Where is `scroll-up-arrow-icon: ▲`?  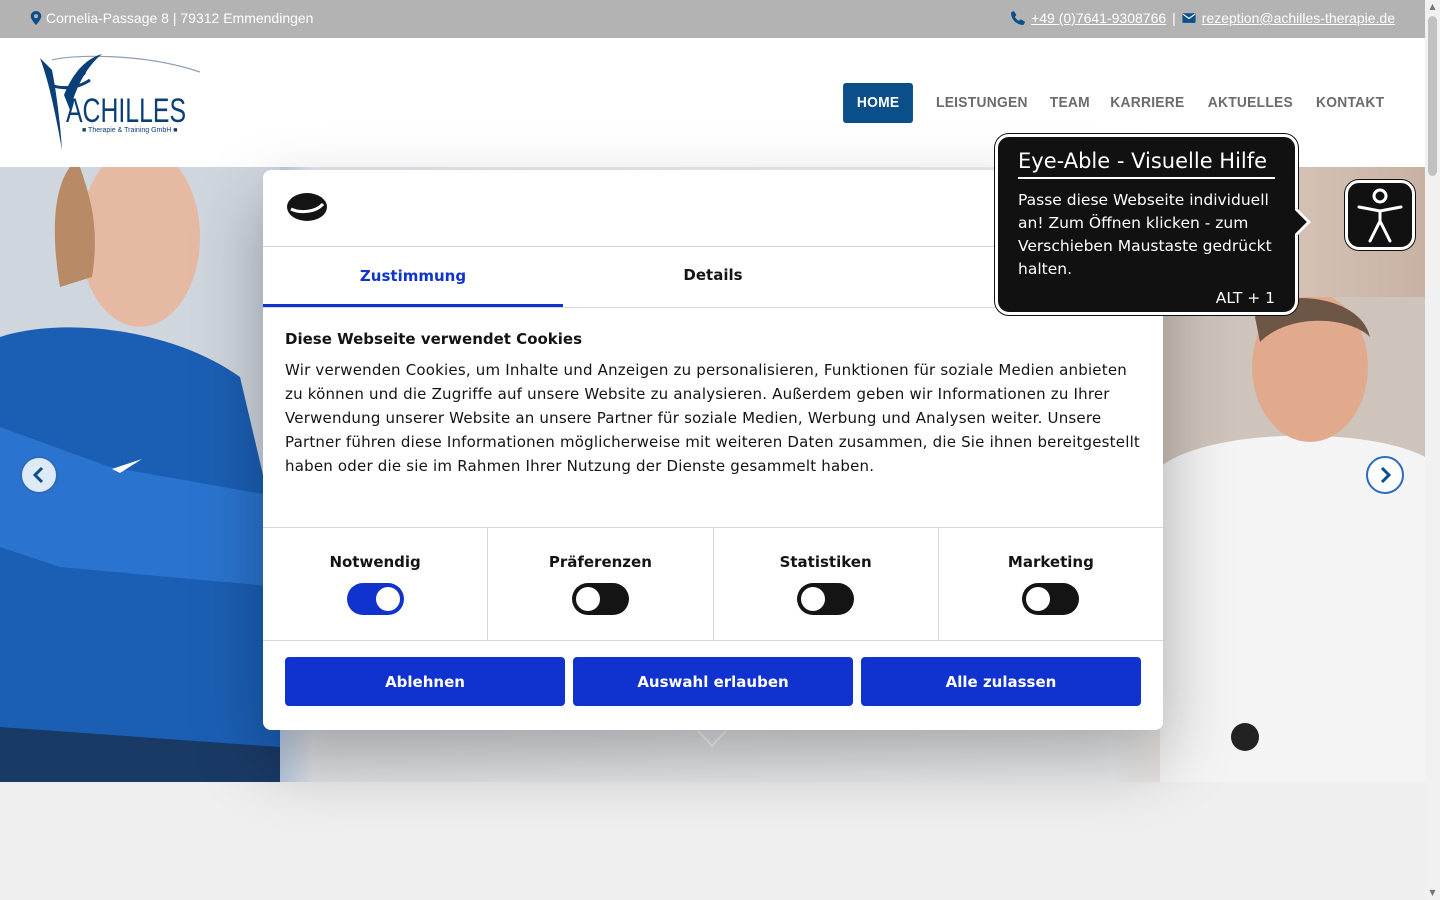 scroll-up-arrow-icon: ▲ is located at coordinates (1432, 7).